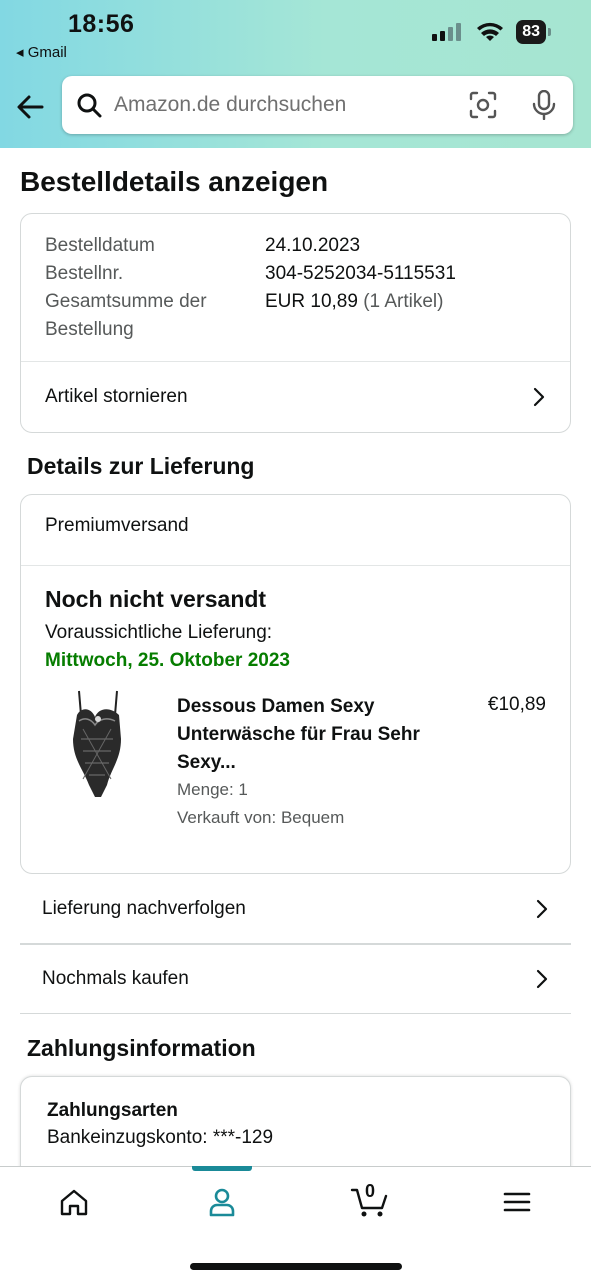 Image resolution: width=591 pixels, height=1280 pixels. What do you see at coordinates (360, 273) in the screenshot?
I see `order-number-value: 304-5252034-5115531` at bounding box center [360, 273].